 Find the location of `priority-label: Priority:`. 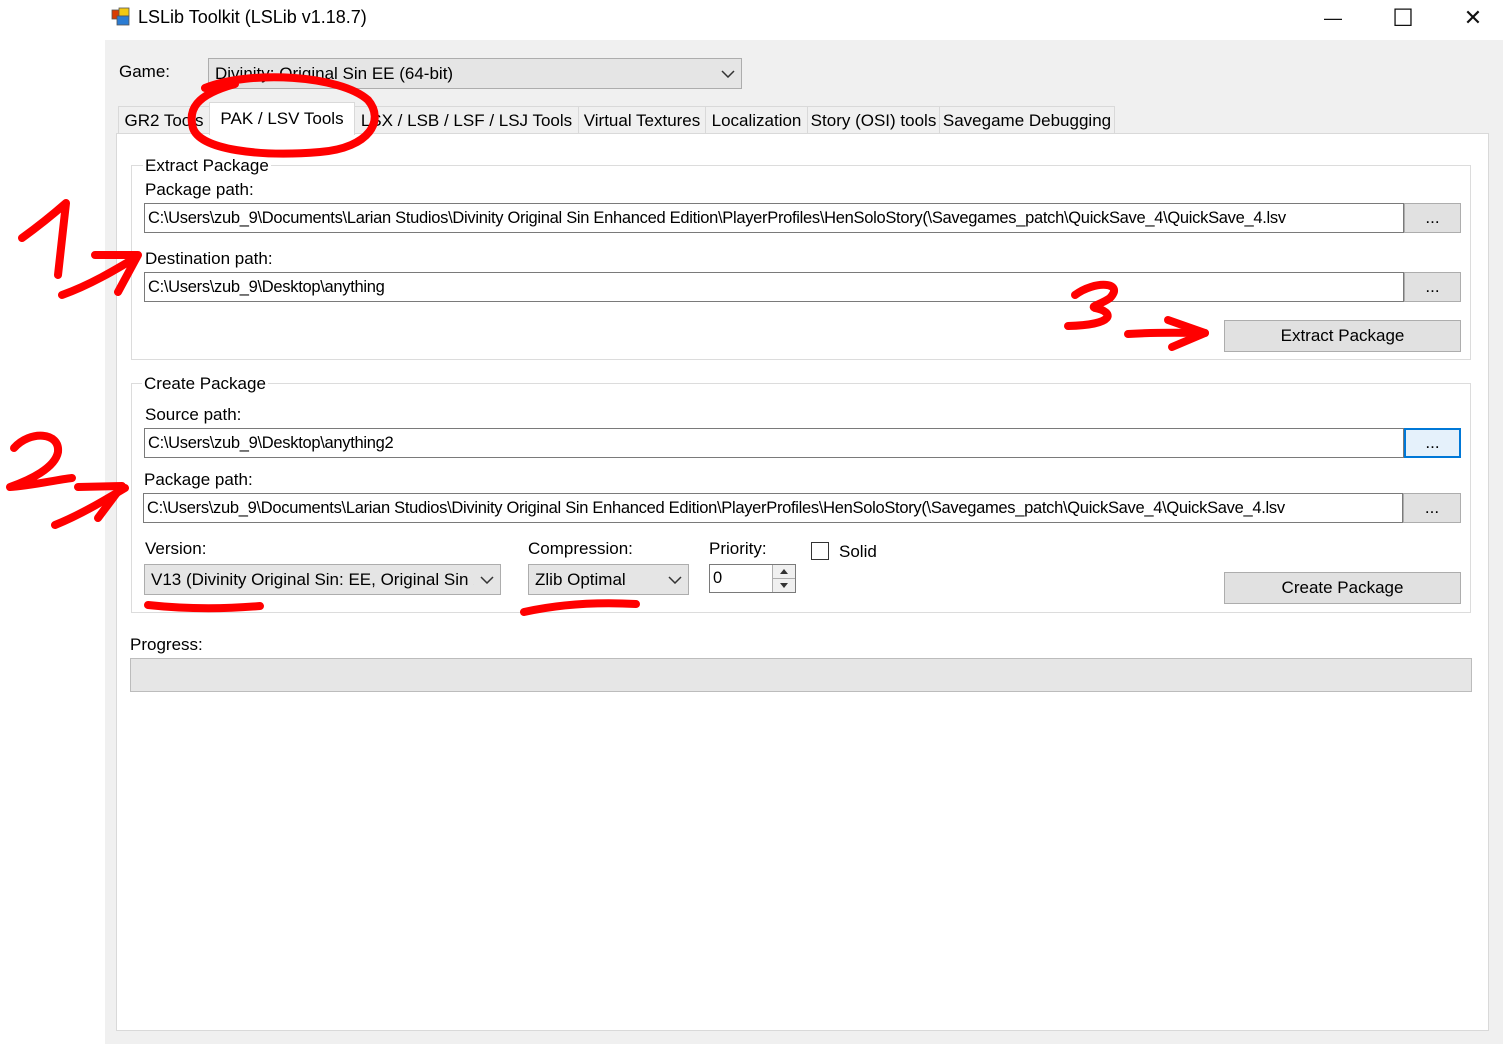

priority-label: Priority: is located at coordinates (738, 548).